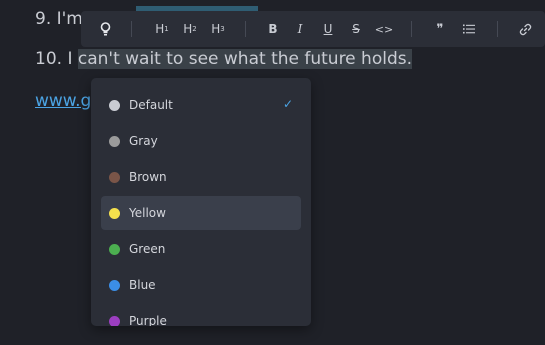 Image resolution: width=545 pixels, height=345 pixels. Describe the element at coordinates (244, 59) in the screenshot. I see `line-10-selected-text: can't wait to see what the future holds.` at that location.